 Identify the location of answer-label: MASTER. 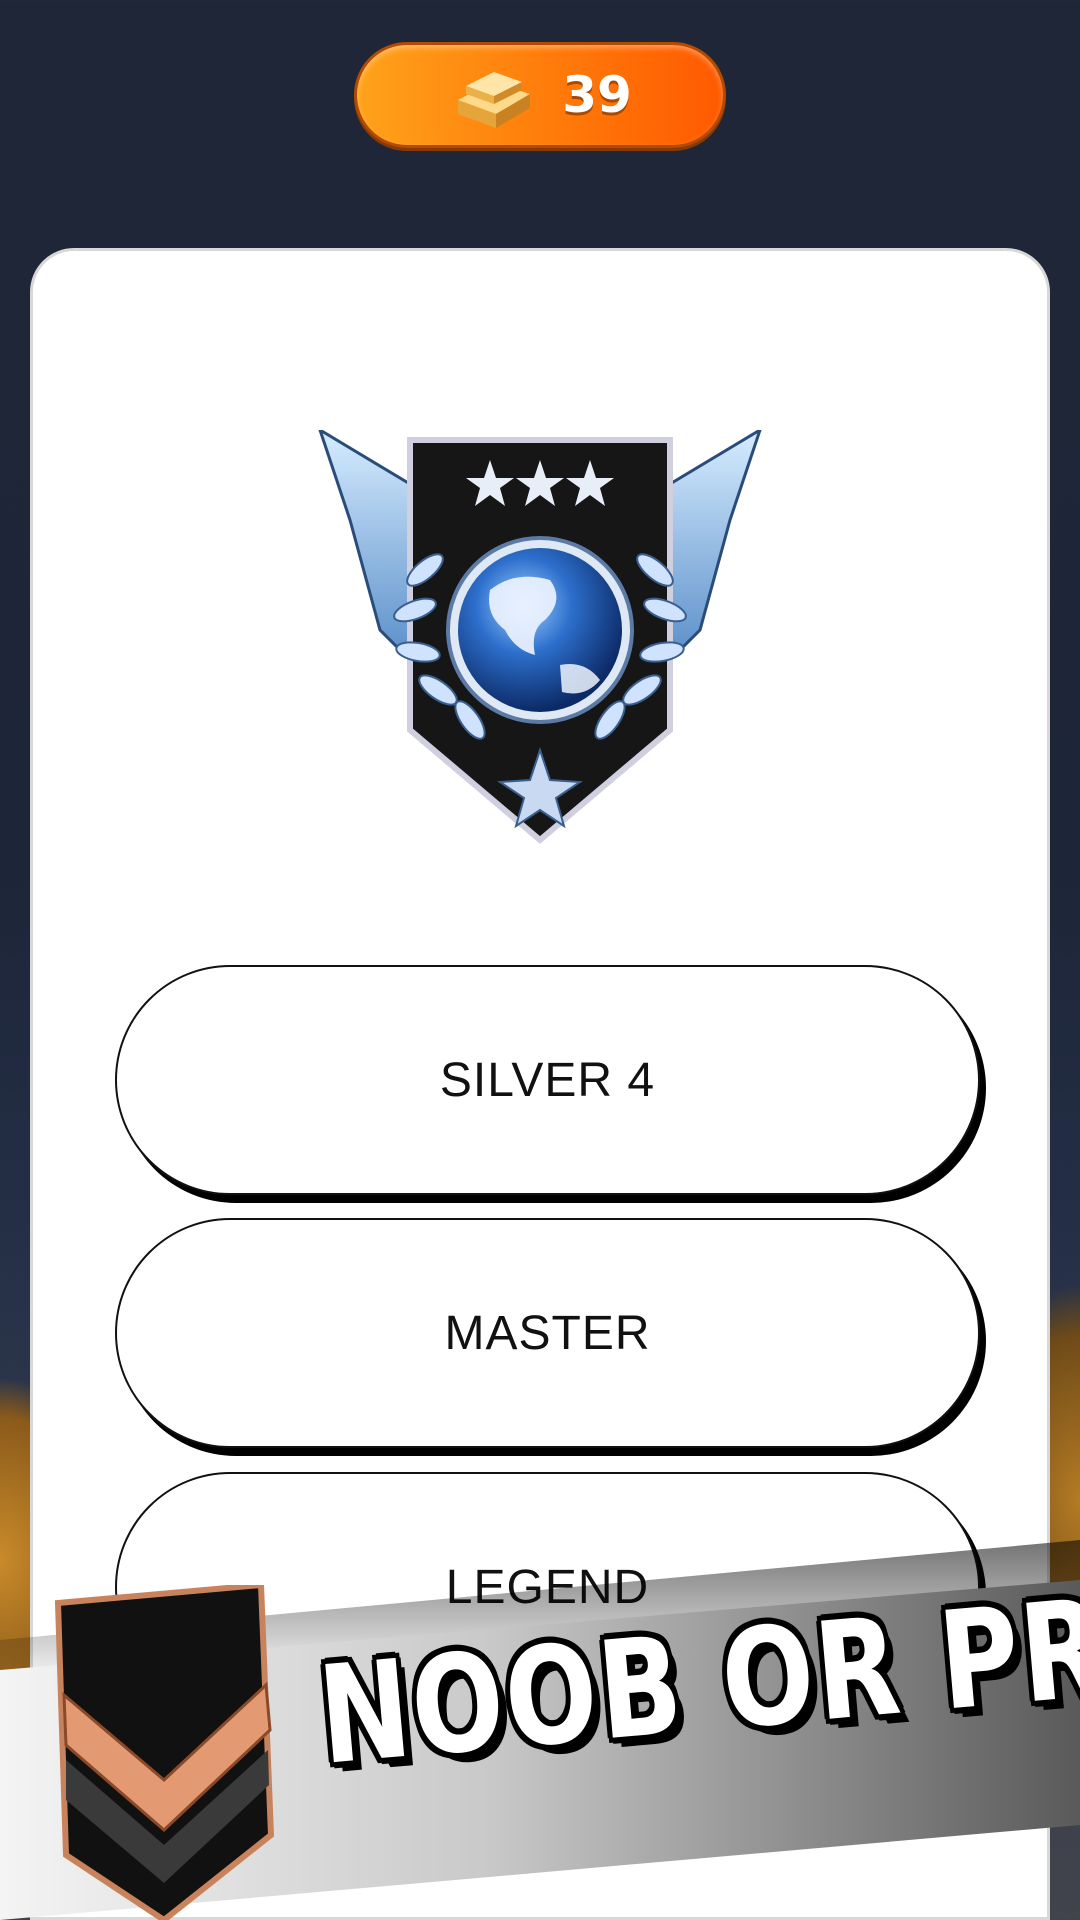
(547, 1333).